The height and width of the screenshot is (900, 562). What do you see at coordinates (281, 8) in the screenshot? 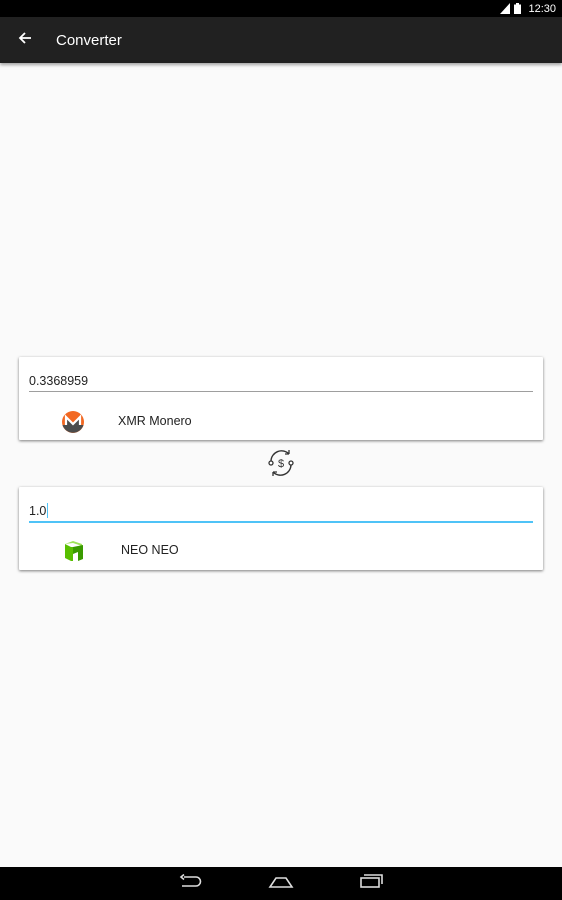
I see `status-bar: 12:30` at bounding box center [281, 8].